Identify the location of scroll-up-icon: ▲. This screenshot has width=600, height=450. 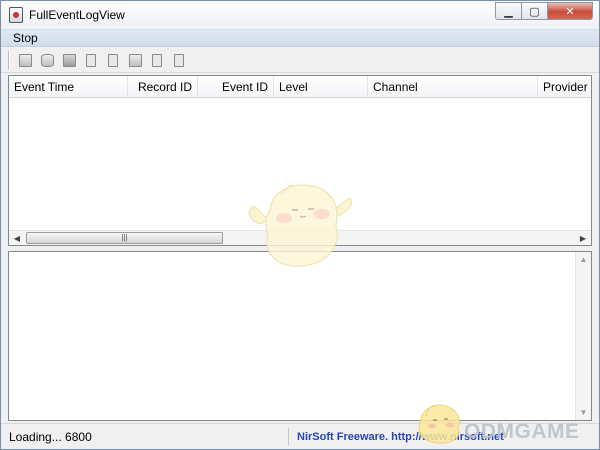
(583, 259).